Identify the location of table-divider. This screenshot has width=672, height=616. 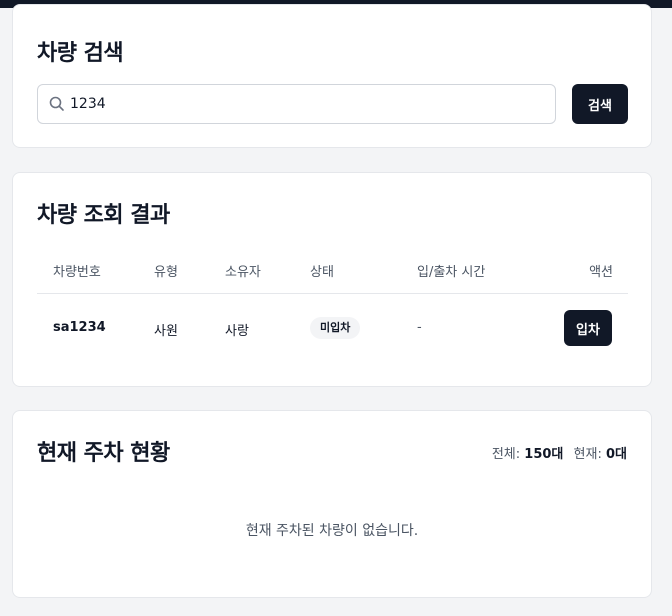
(332, 293).